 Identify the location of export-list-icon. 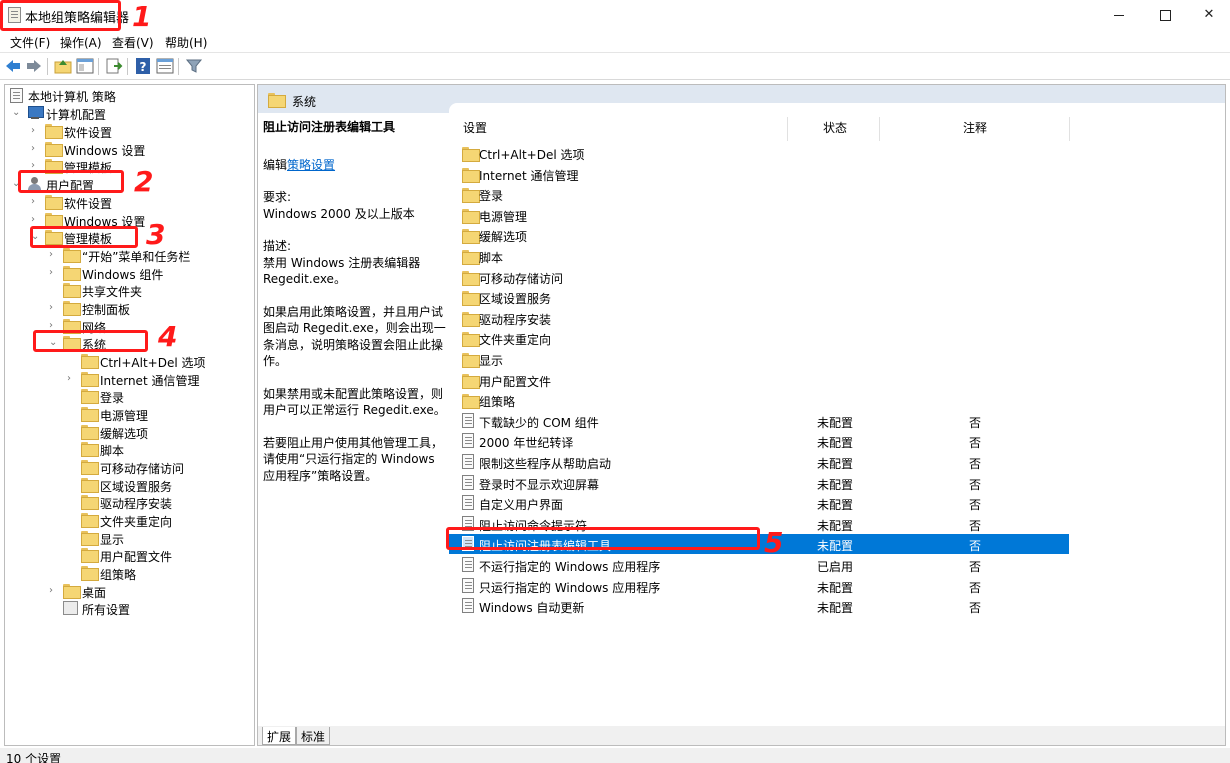
(114, 66).